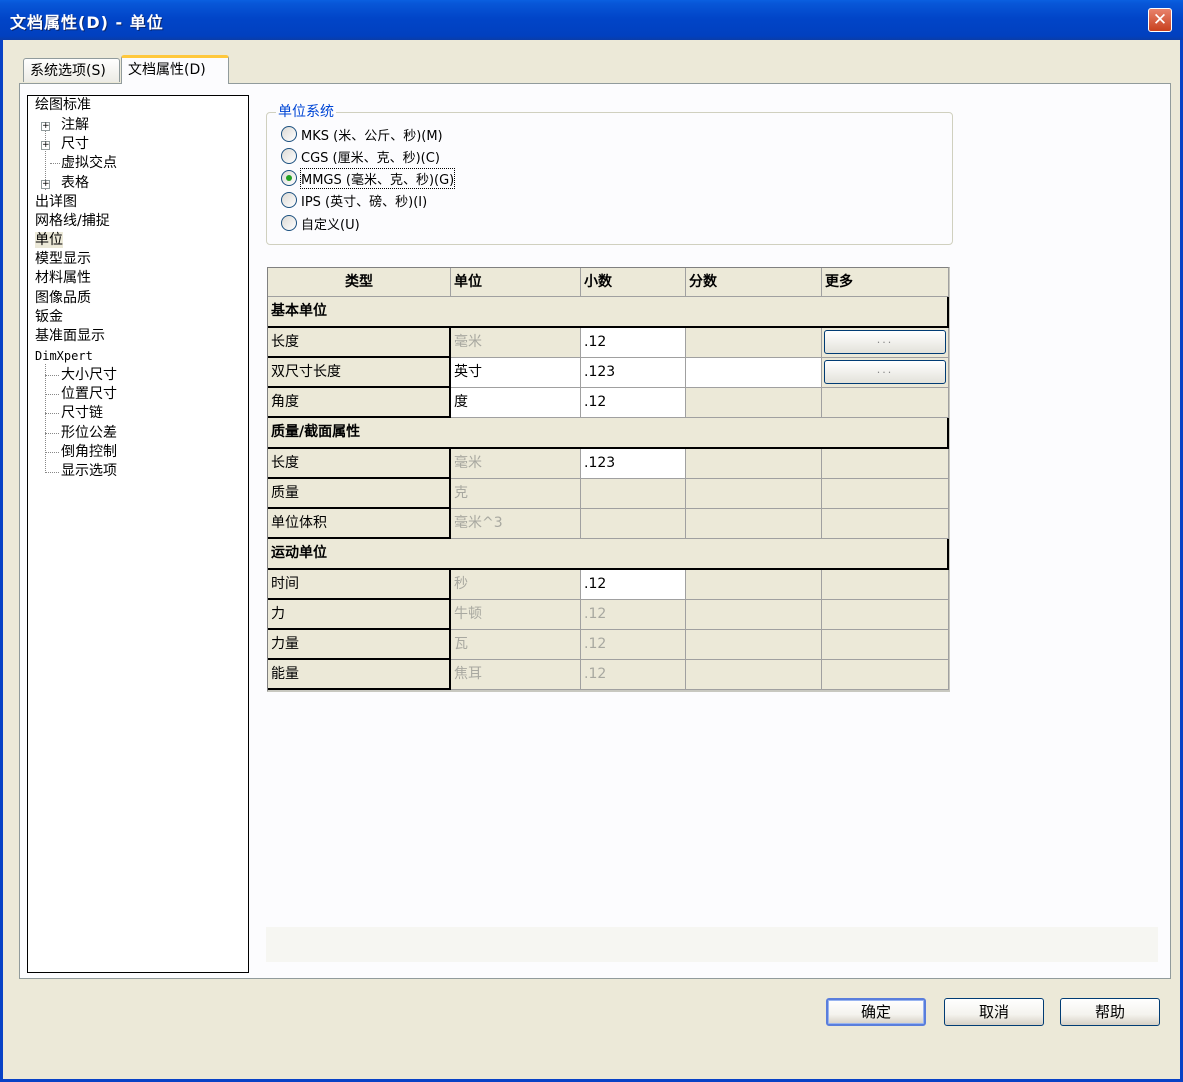  What do you see at coordinates (516, 524) in the screenshot?
I see `table-row-unit: 毫米^3` at bounding box center [516, 524].